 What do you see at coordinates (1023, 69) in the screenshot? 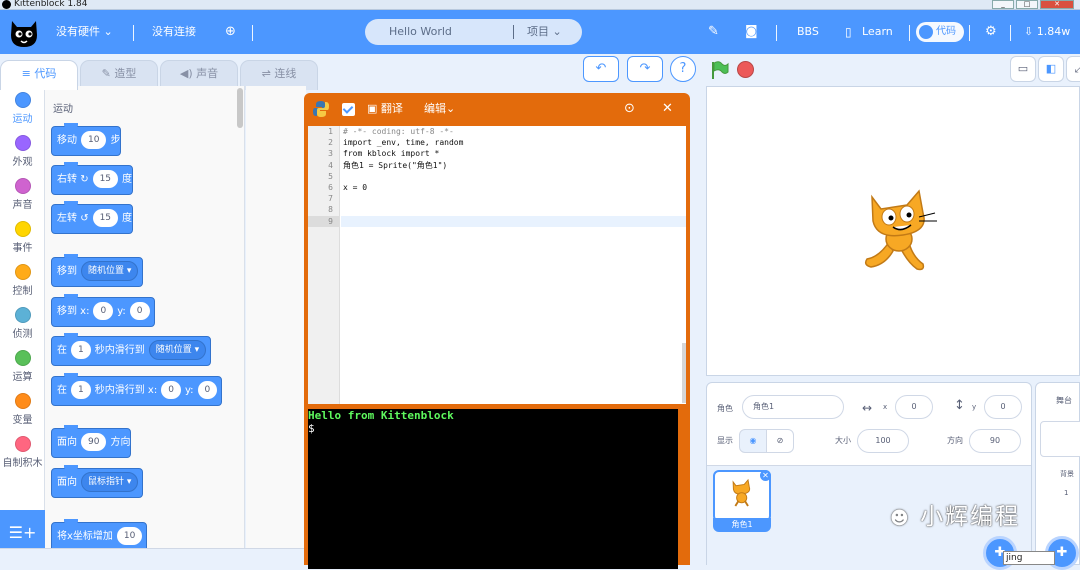
I see `small-stage-icon: ▭` at bounding box center [1023, 69].